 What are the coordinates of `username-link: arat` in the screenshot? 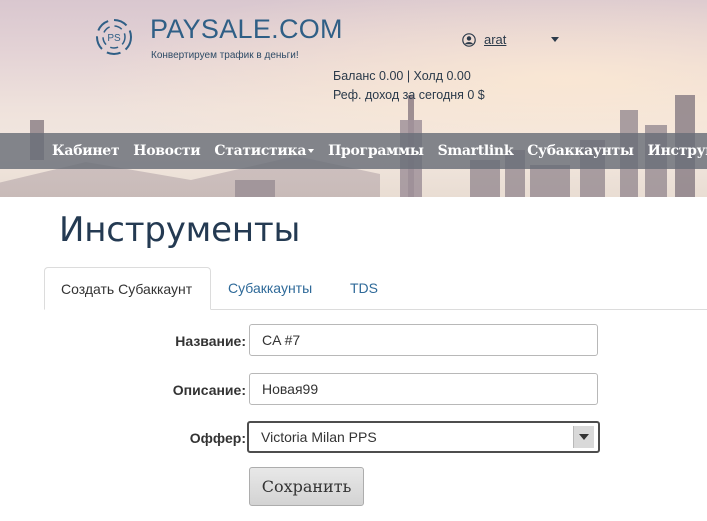 It's located at (495, 39).